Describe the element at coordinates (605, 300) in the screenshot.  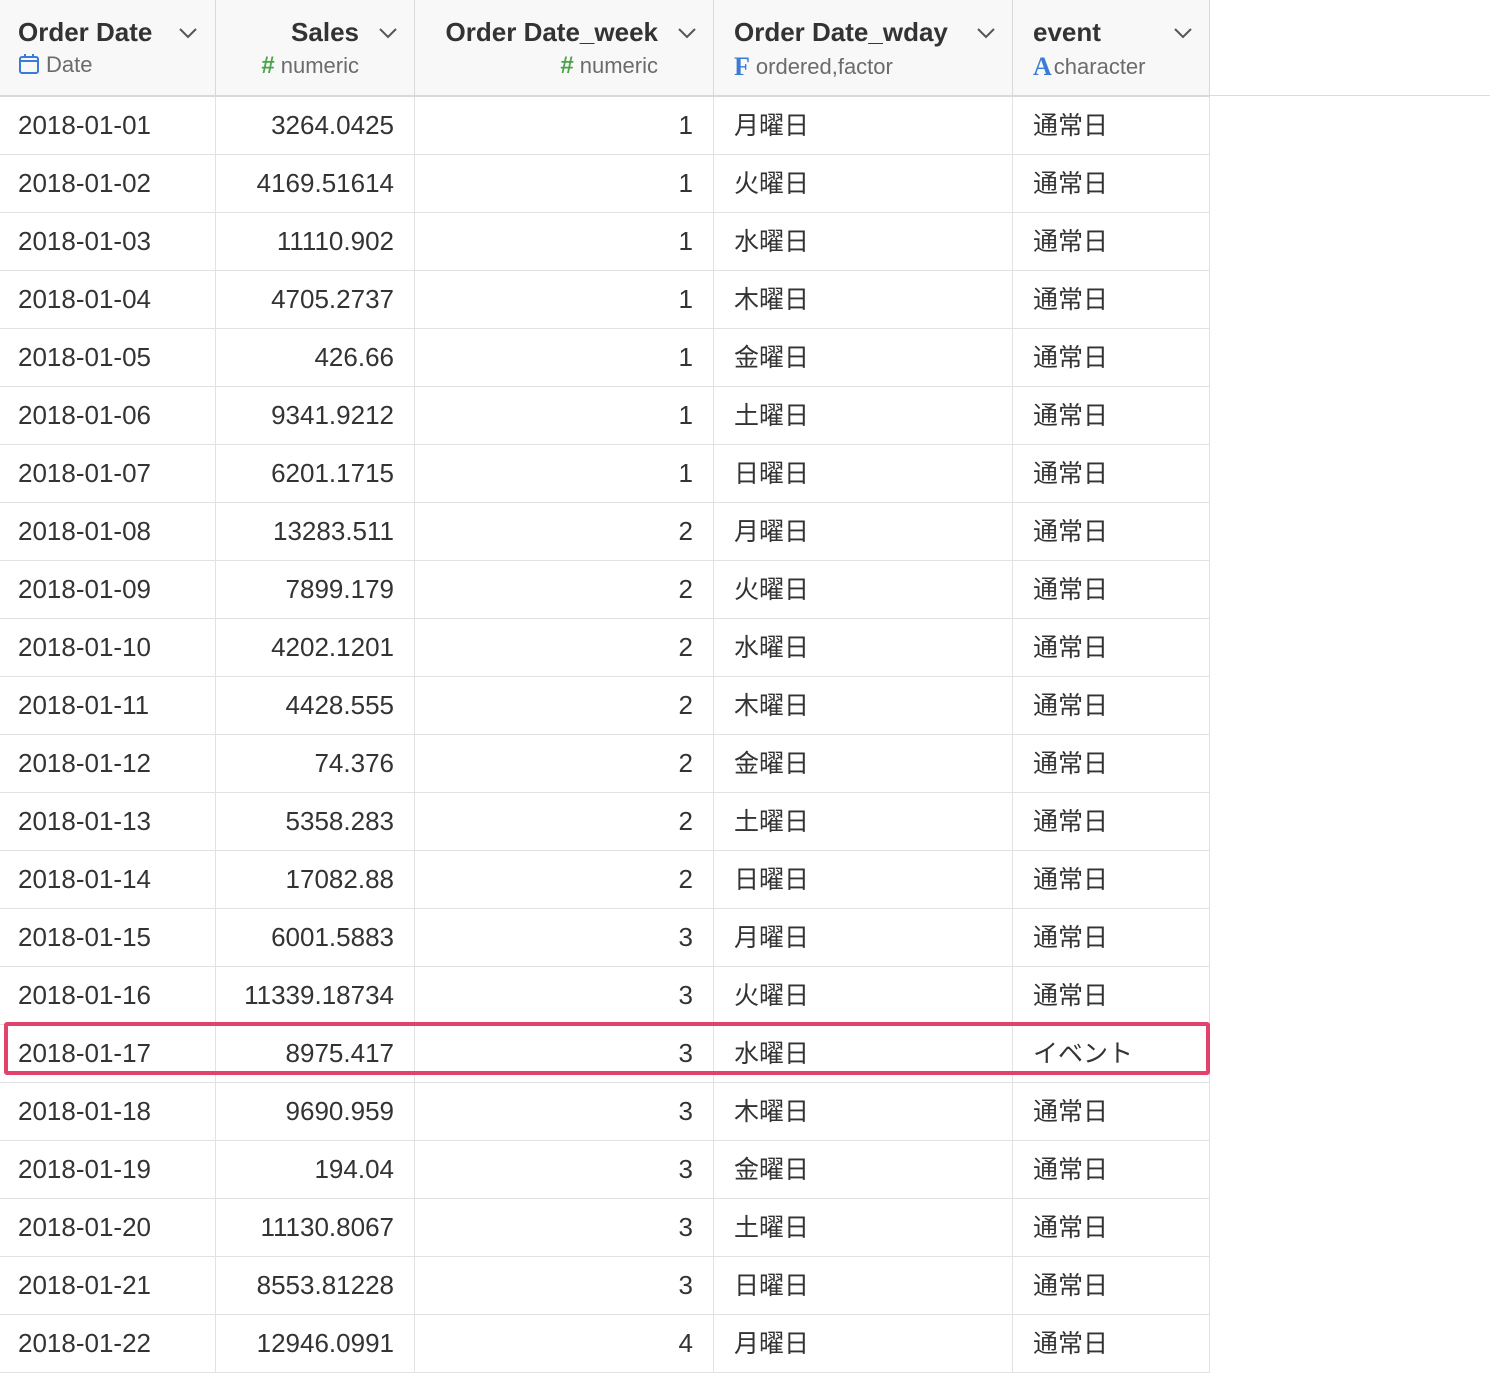
I see `table-row: 2018-01-04 4705.2737 1 木曜日 通常日` at that location.